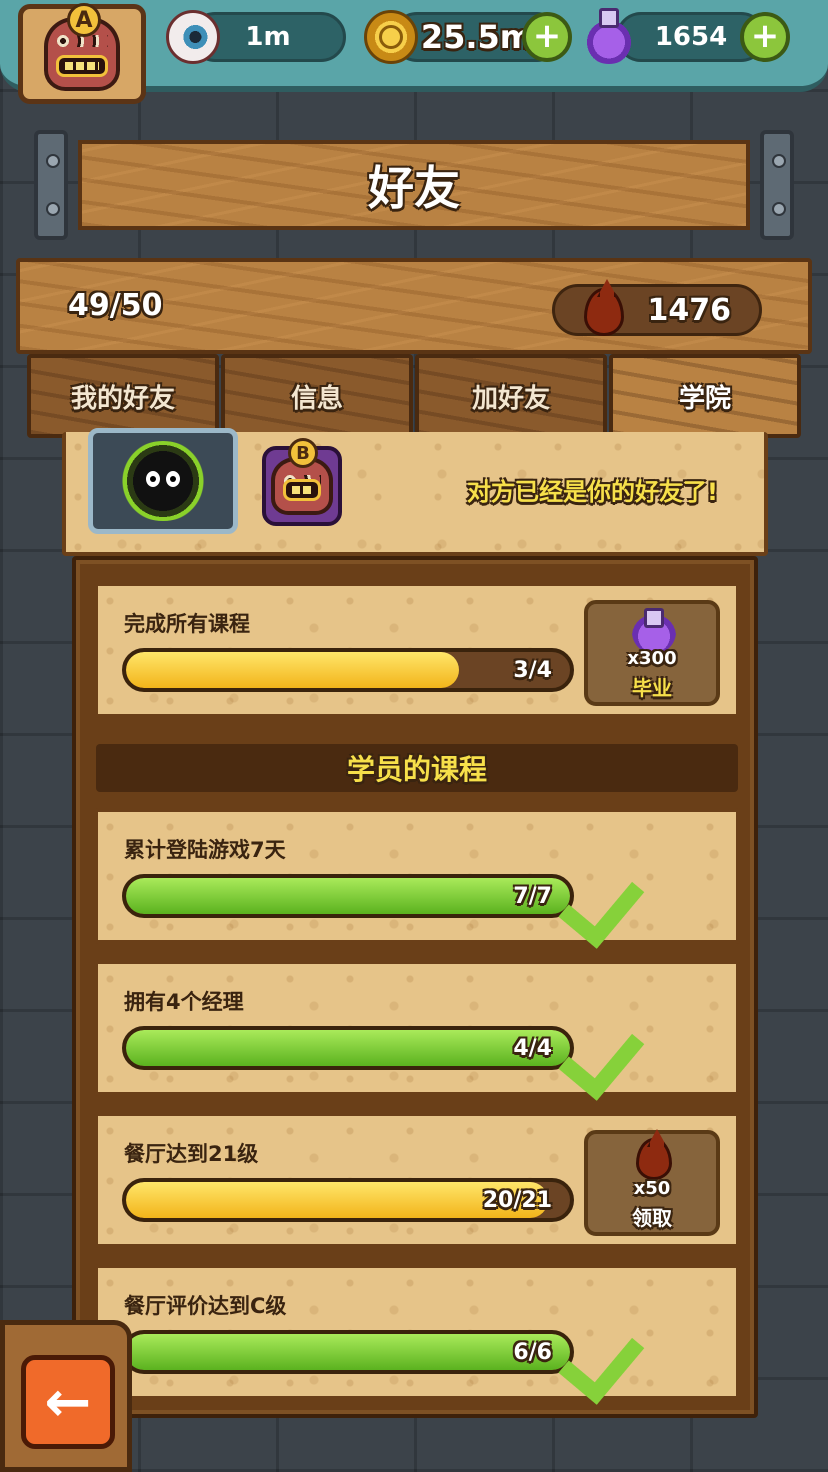 The height and width of the screenshot is (1472, 828). What do you see at coordinates (205, 1306) in the screenshot?
I see `row-title: 餐厅评价达到C级` at bounding box center [205, 1306].